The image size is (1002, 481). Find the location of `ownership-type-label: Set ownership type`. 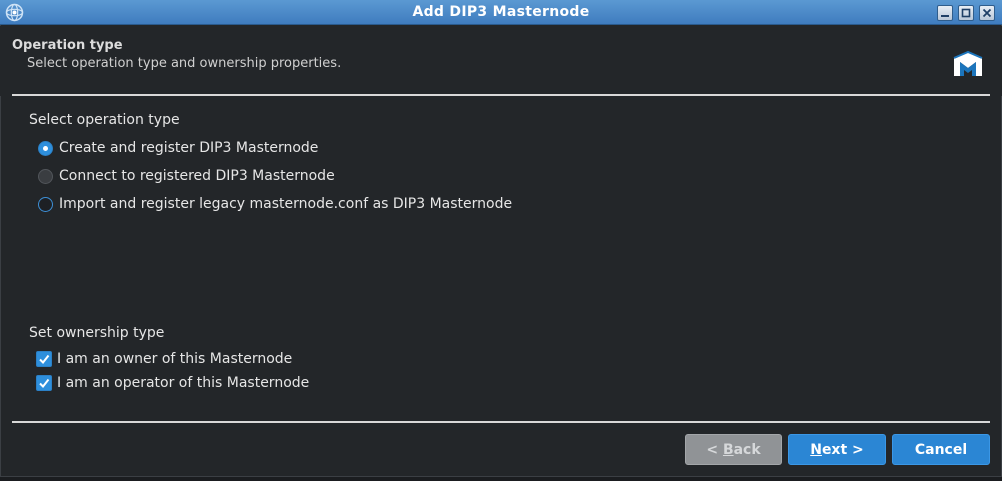

ownership-type-label: Set ownership type is located at coordinates (97, 333).